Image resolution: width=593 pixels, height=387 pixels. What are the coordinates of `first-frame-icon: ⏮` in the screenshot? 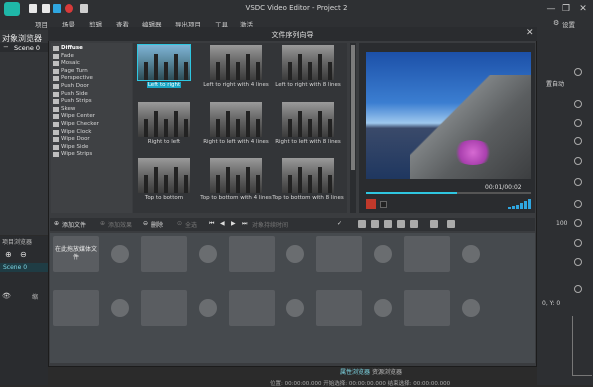 It's located at (211, 224).